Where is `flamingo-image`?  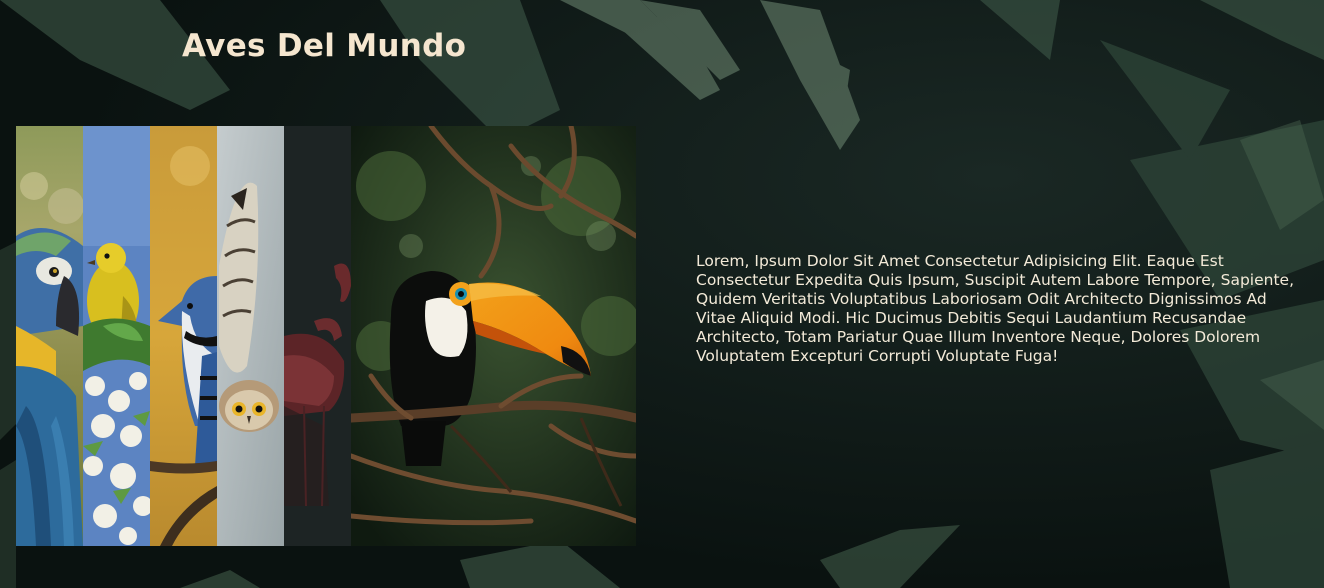
flamingo-image is located at coordinates (317, 336).